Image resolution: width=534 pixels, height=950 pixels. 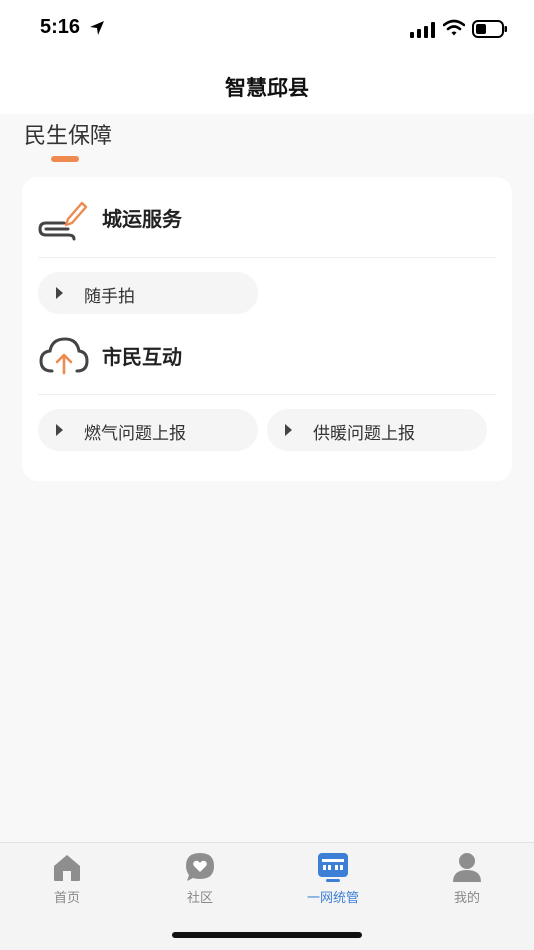 What do you see at coordinates (148, 293) in the screenshot?
I see `item-snapshot-report-button: 随手拍` at bounding box center [148, 293].